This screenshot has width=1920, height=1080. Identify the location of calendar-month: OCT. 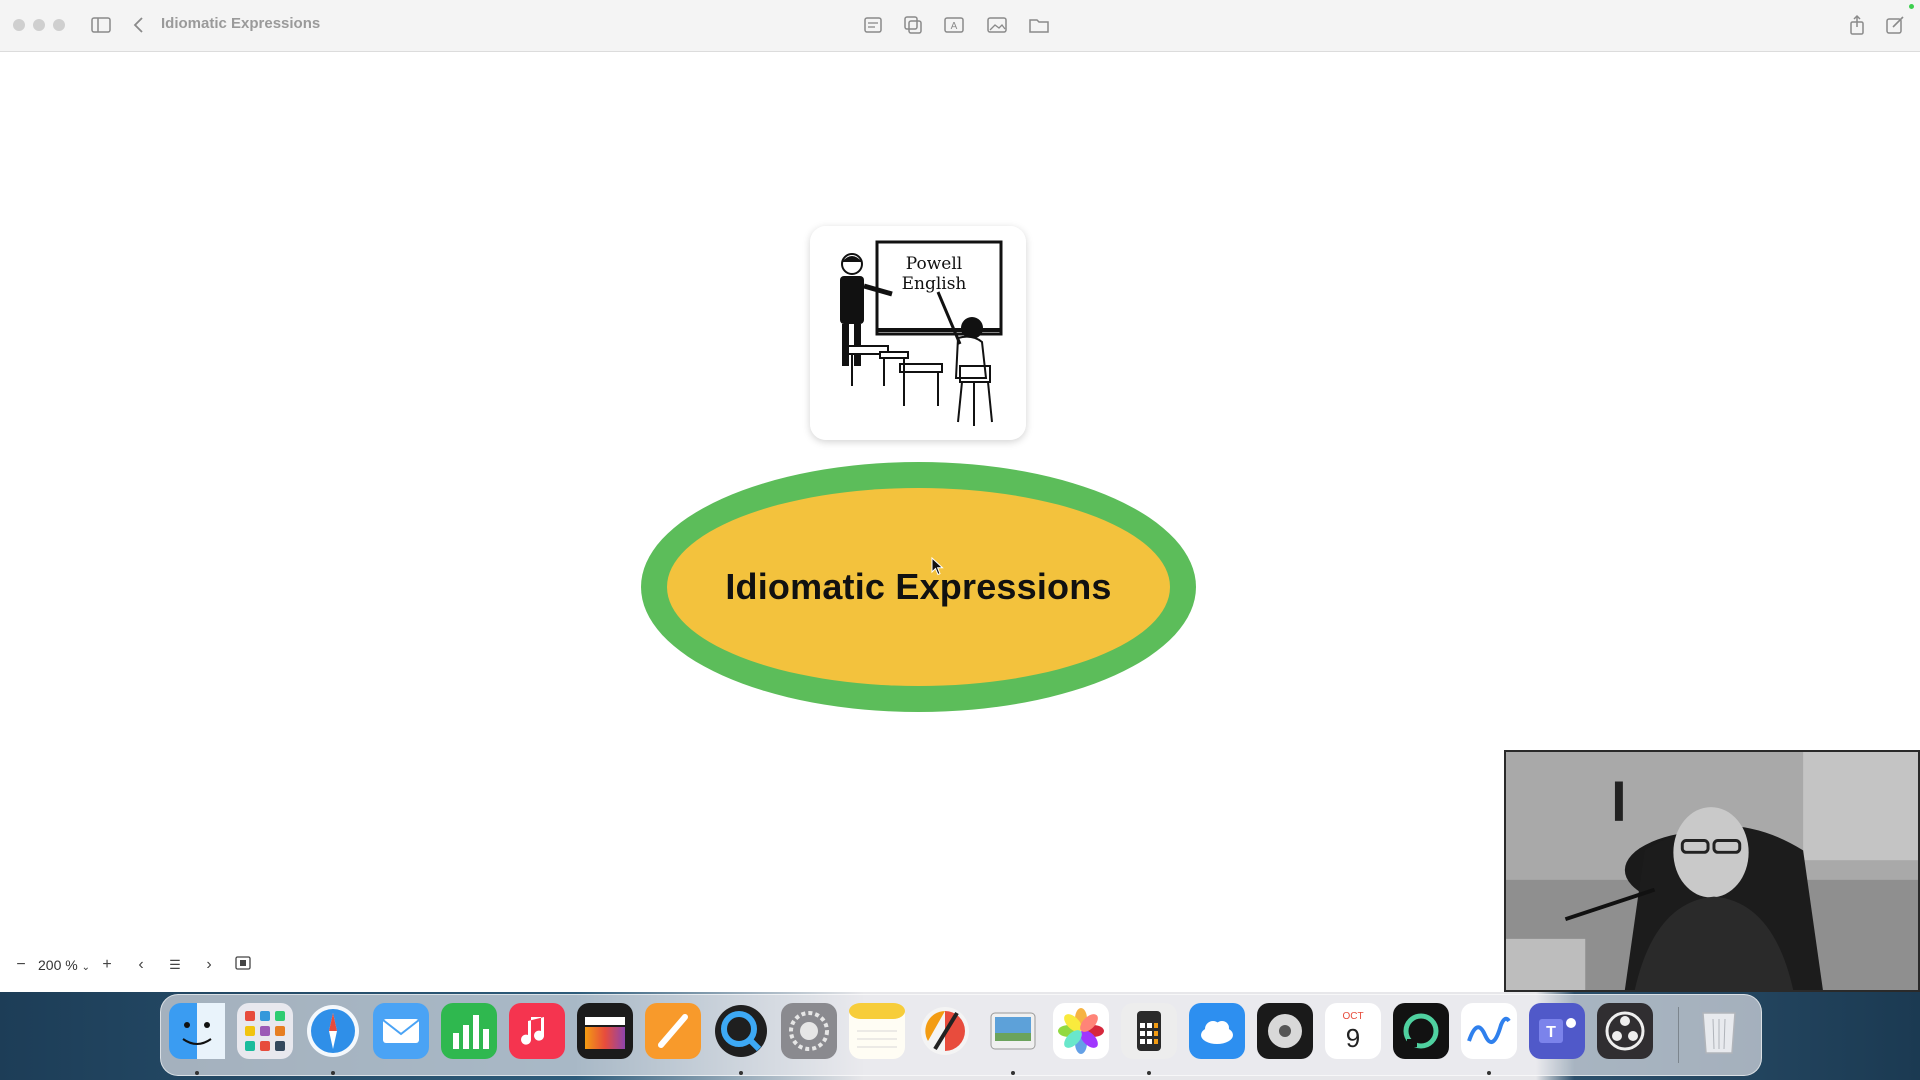
(1352, 1016).